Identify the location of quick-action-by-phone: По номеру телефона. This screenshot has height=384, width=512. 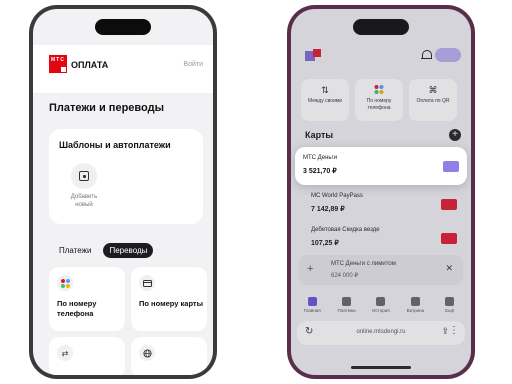
(379, 100).